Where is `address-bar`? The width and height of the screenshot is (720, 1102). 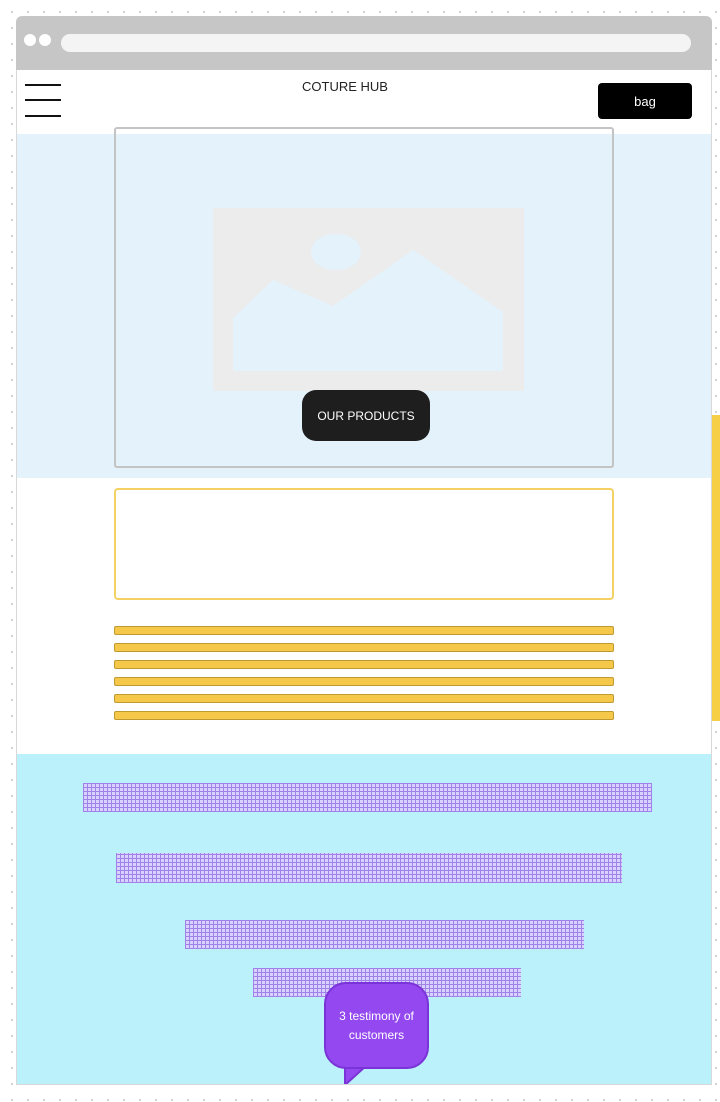 address-bar is located at coordinates (376, 43).